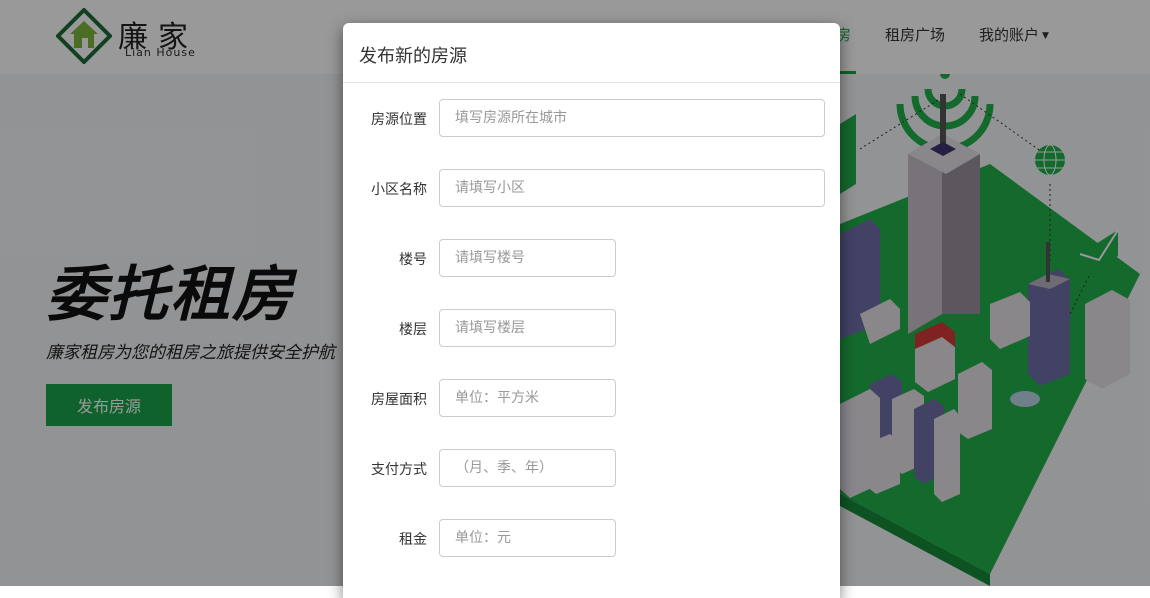  What do you see at coordinates (527, 538) in the screenshot?
I see `rent-input` at bounding box center [527, 538].